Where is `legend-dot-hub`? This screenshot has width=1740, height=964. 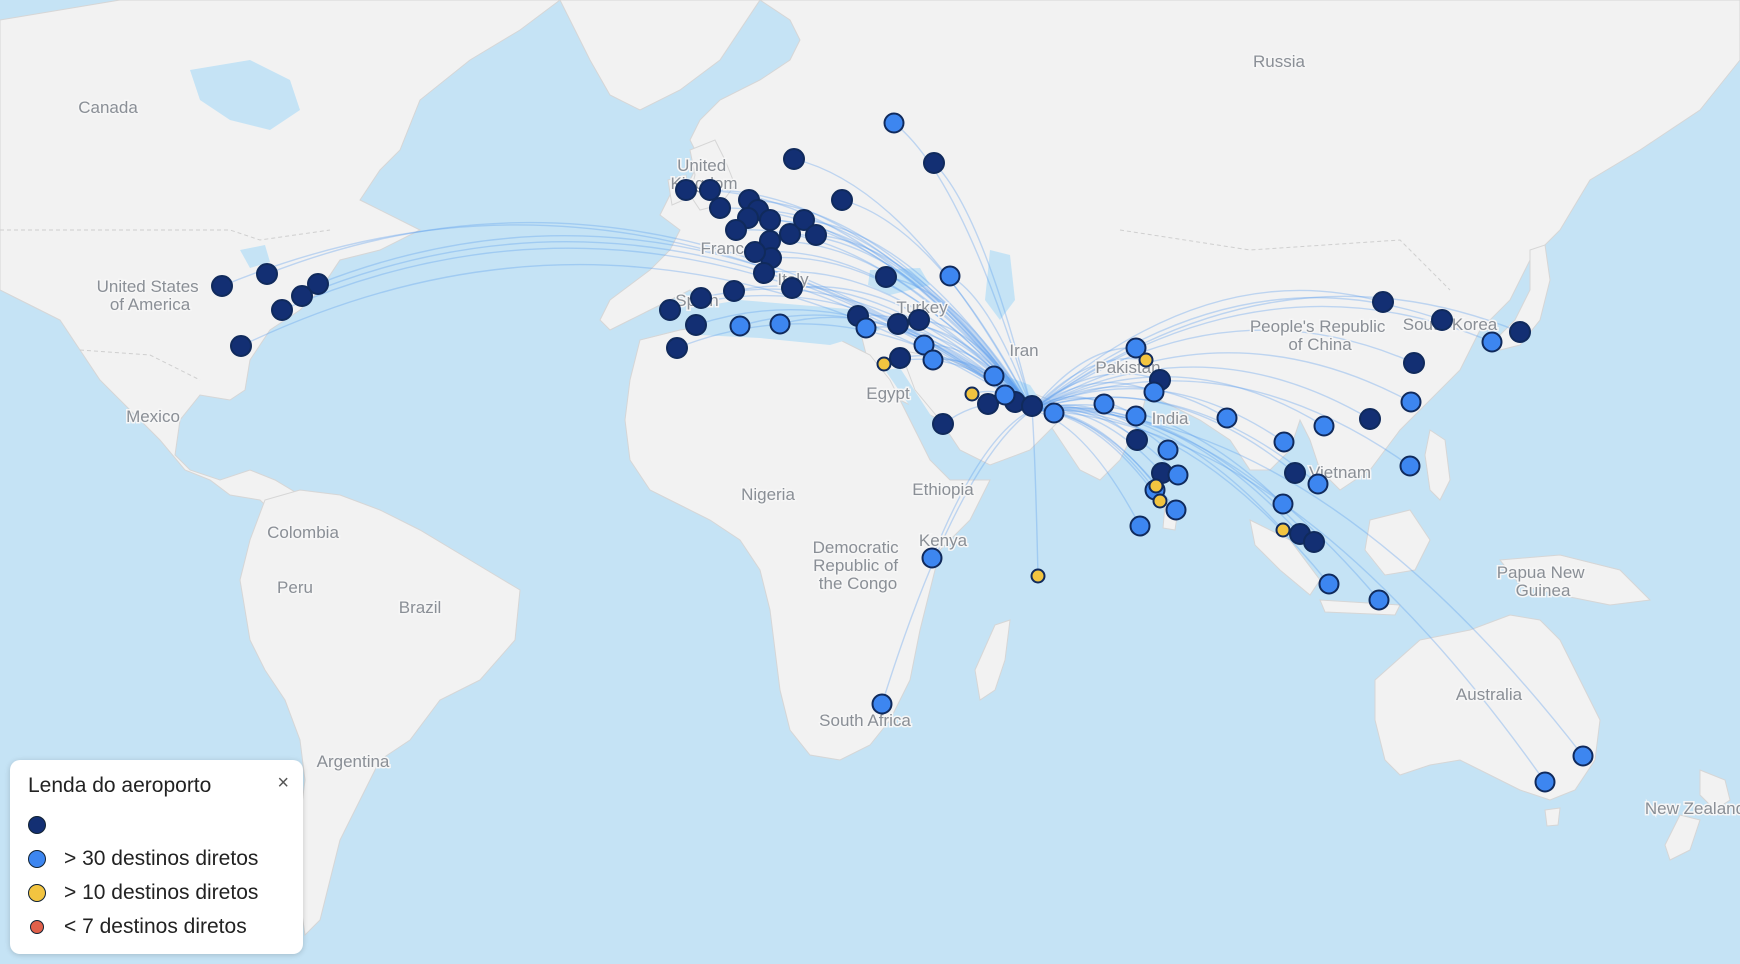 legend-dot-hub is located at coordinates (37, 825).